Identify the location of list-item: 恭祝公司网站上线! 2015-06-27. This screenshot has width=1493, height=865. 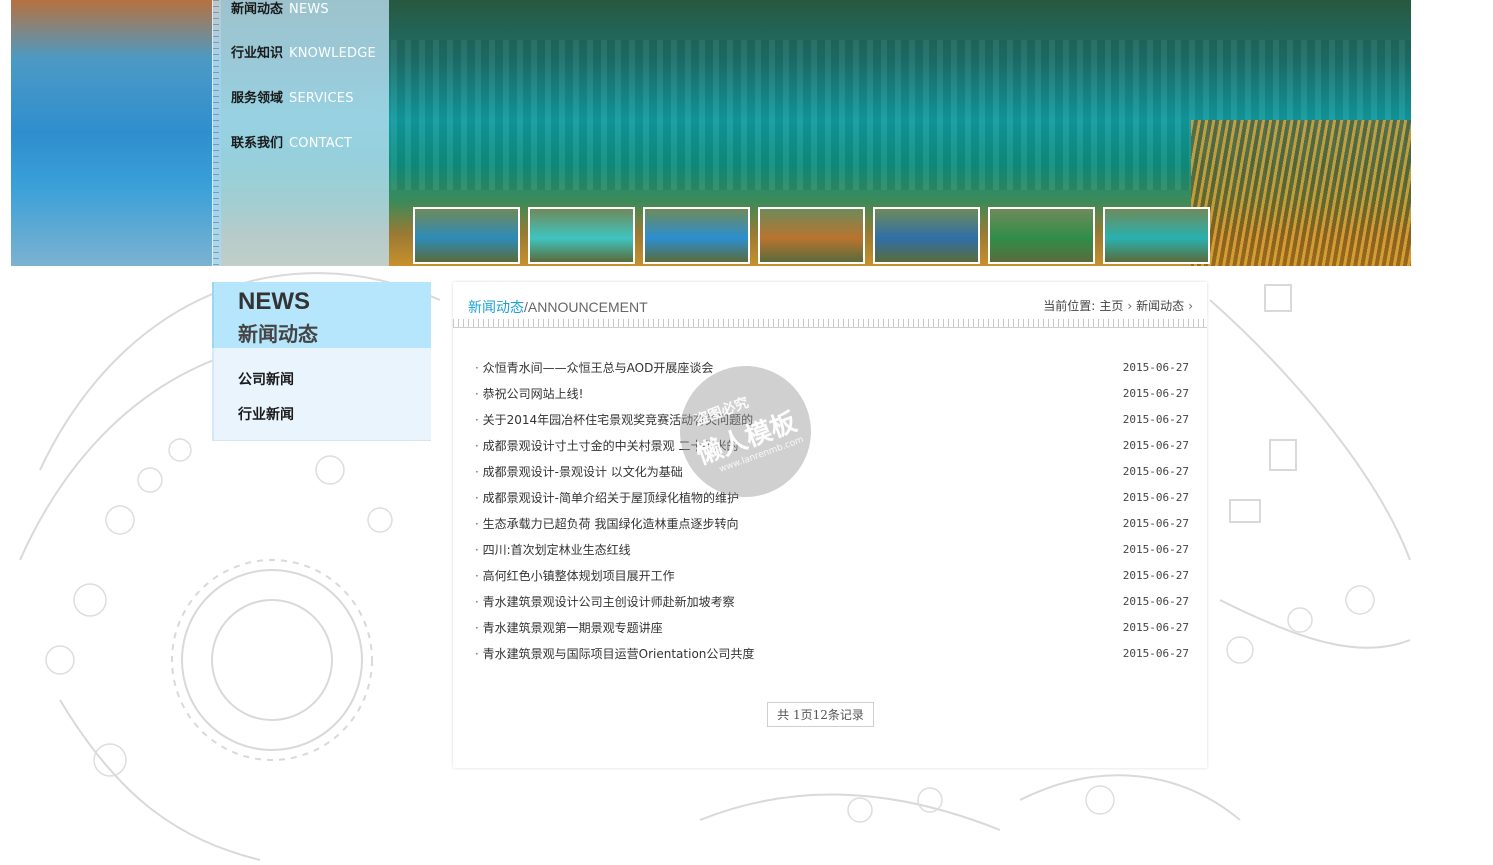
(832, 393).